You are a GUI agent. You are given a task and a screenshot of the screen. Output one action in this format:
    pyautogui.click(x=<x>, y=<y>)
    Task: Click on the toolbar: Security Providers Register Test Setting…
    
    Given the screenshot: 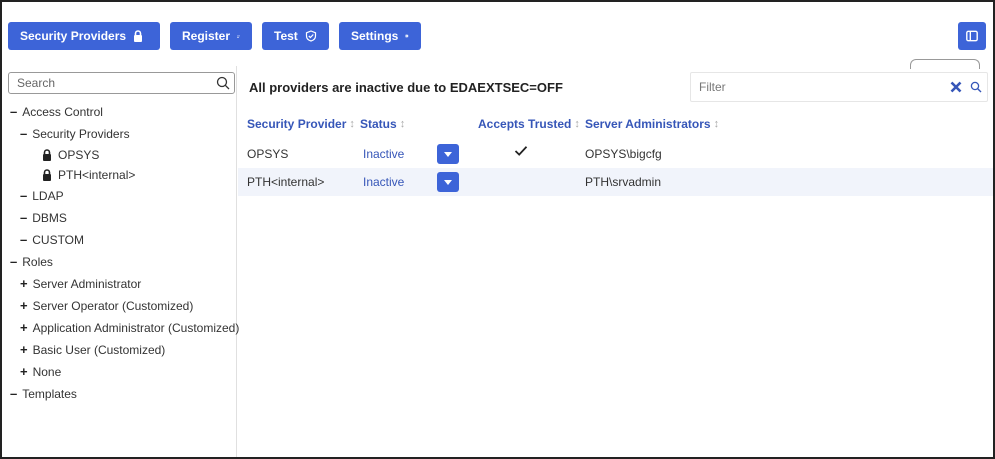 What is the action you would take?
    pyautogui.click(x=214, y=36)
    